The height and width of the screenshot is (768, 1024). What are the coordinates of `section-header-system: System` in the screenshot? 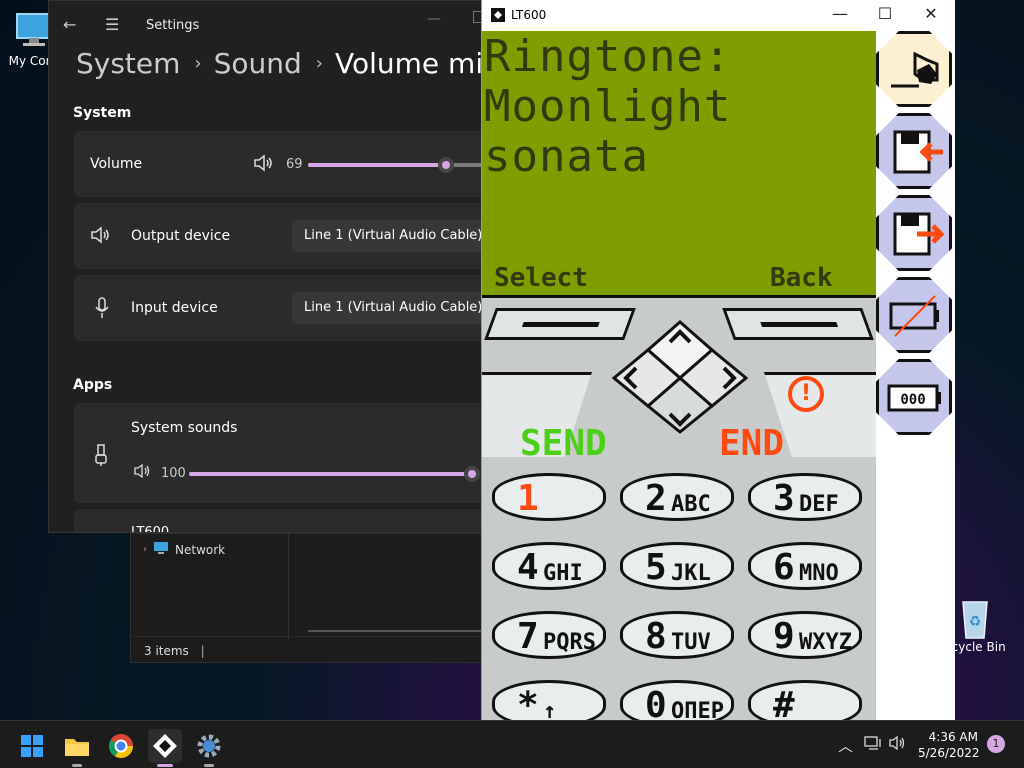 It's located at (102, 113).